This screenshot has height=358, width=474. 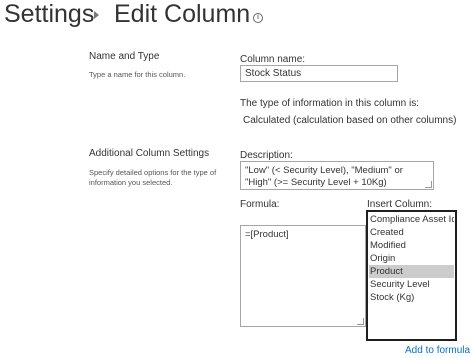 I want to click on column-option: Origin, so click(x=411, y=258).